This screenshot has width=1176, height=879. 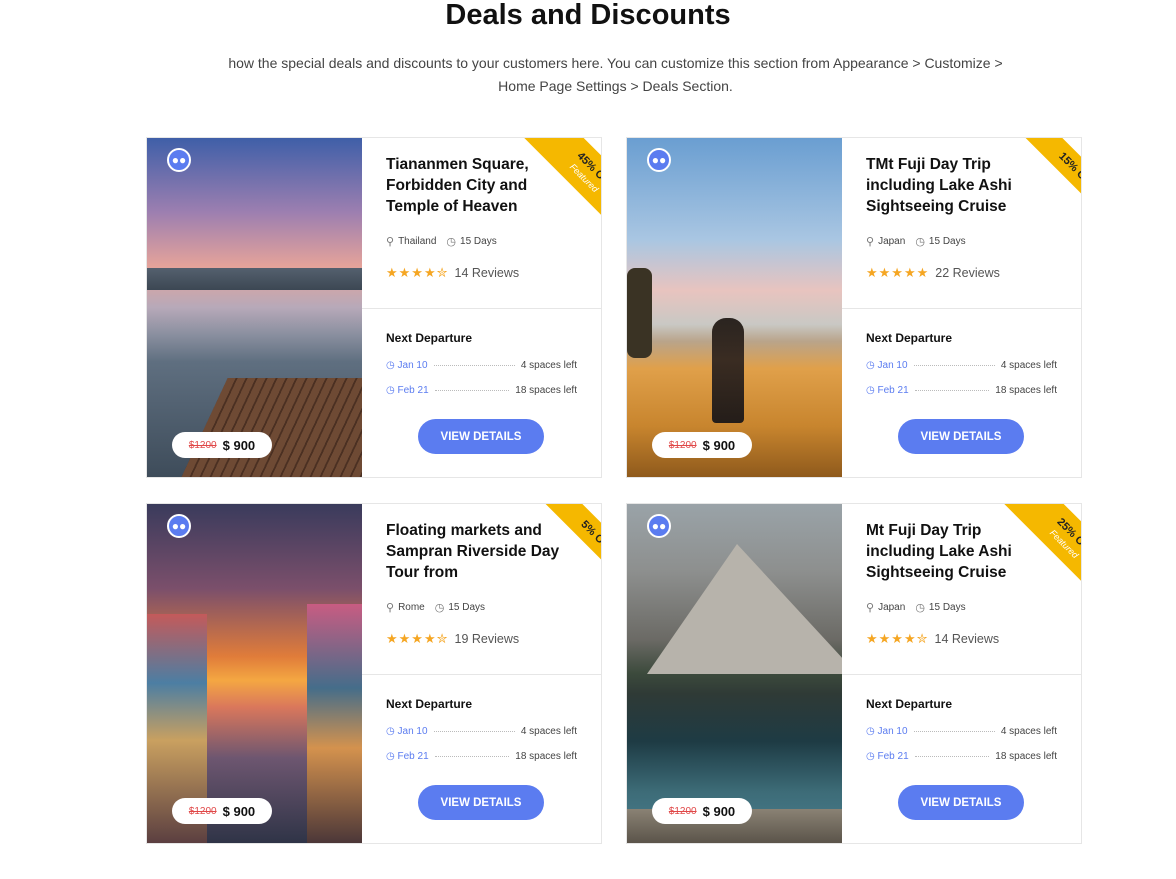 I want to click on reviews-count: 22 Reviews, so click(x=967, y=273).